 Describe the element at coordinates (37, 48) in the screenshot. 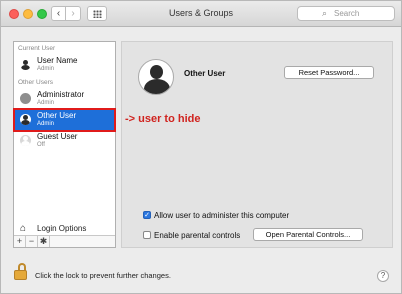

I see `current-user-header: Current User` at that location.